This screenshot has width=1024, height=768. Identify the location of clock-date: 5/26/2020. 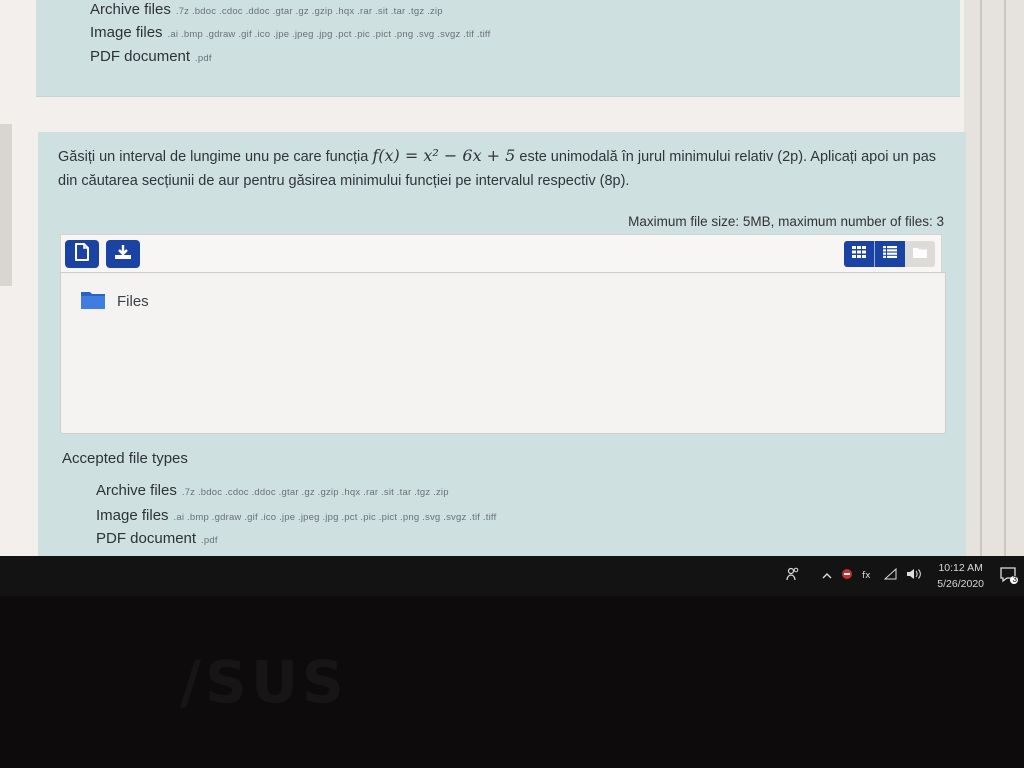
(960, 584).